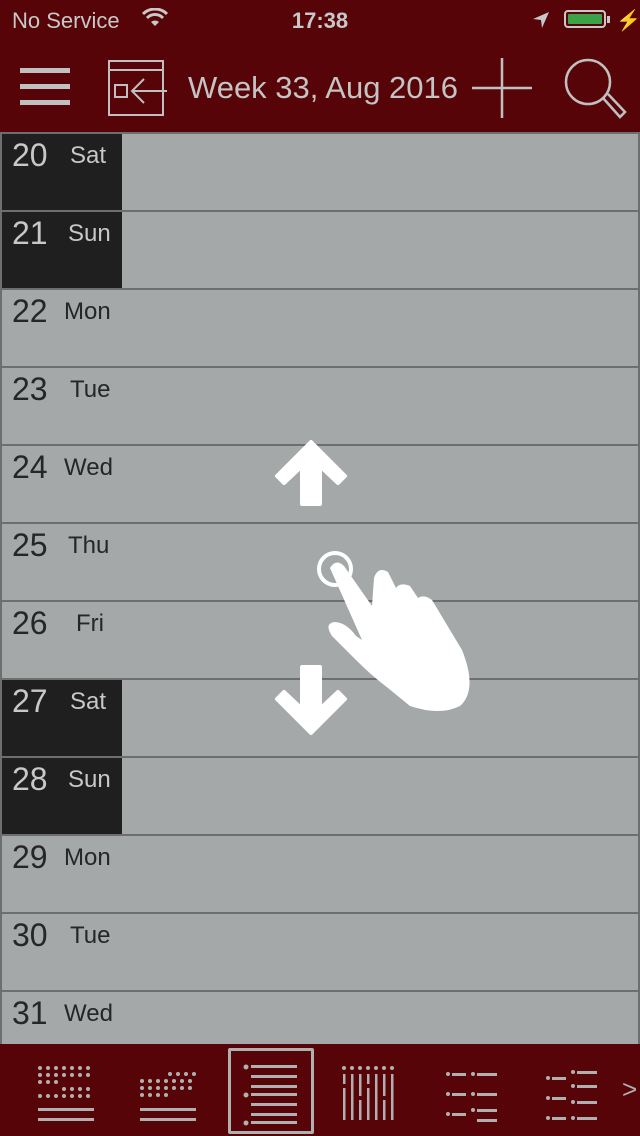  What do you see at coordinates (30, 857) in the screenshot?
I see `day-number: 29` at bounding box center [30, 857].